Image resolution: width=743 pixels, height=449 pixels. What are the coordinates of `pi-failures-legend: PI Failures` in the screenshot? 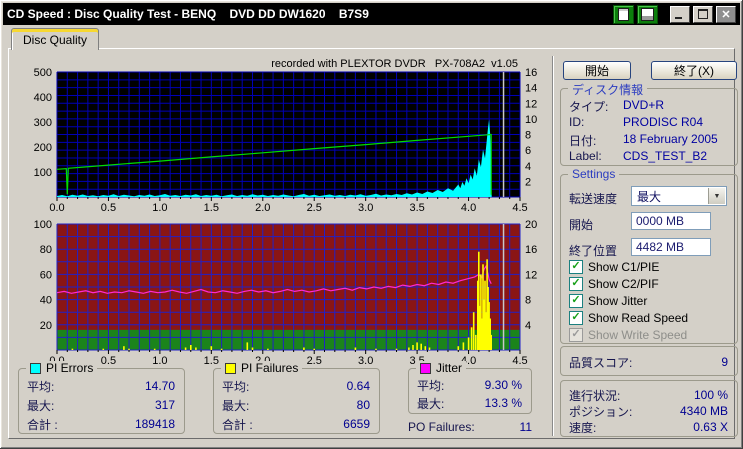 It's located at (262, 368).